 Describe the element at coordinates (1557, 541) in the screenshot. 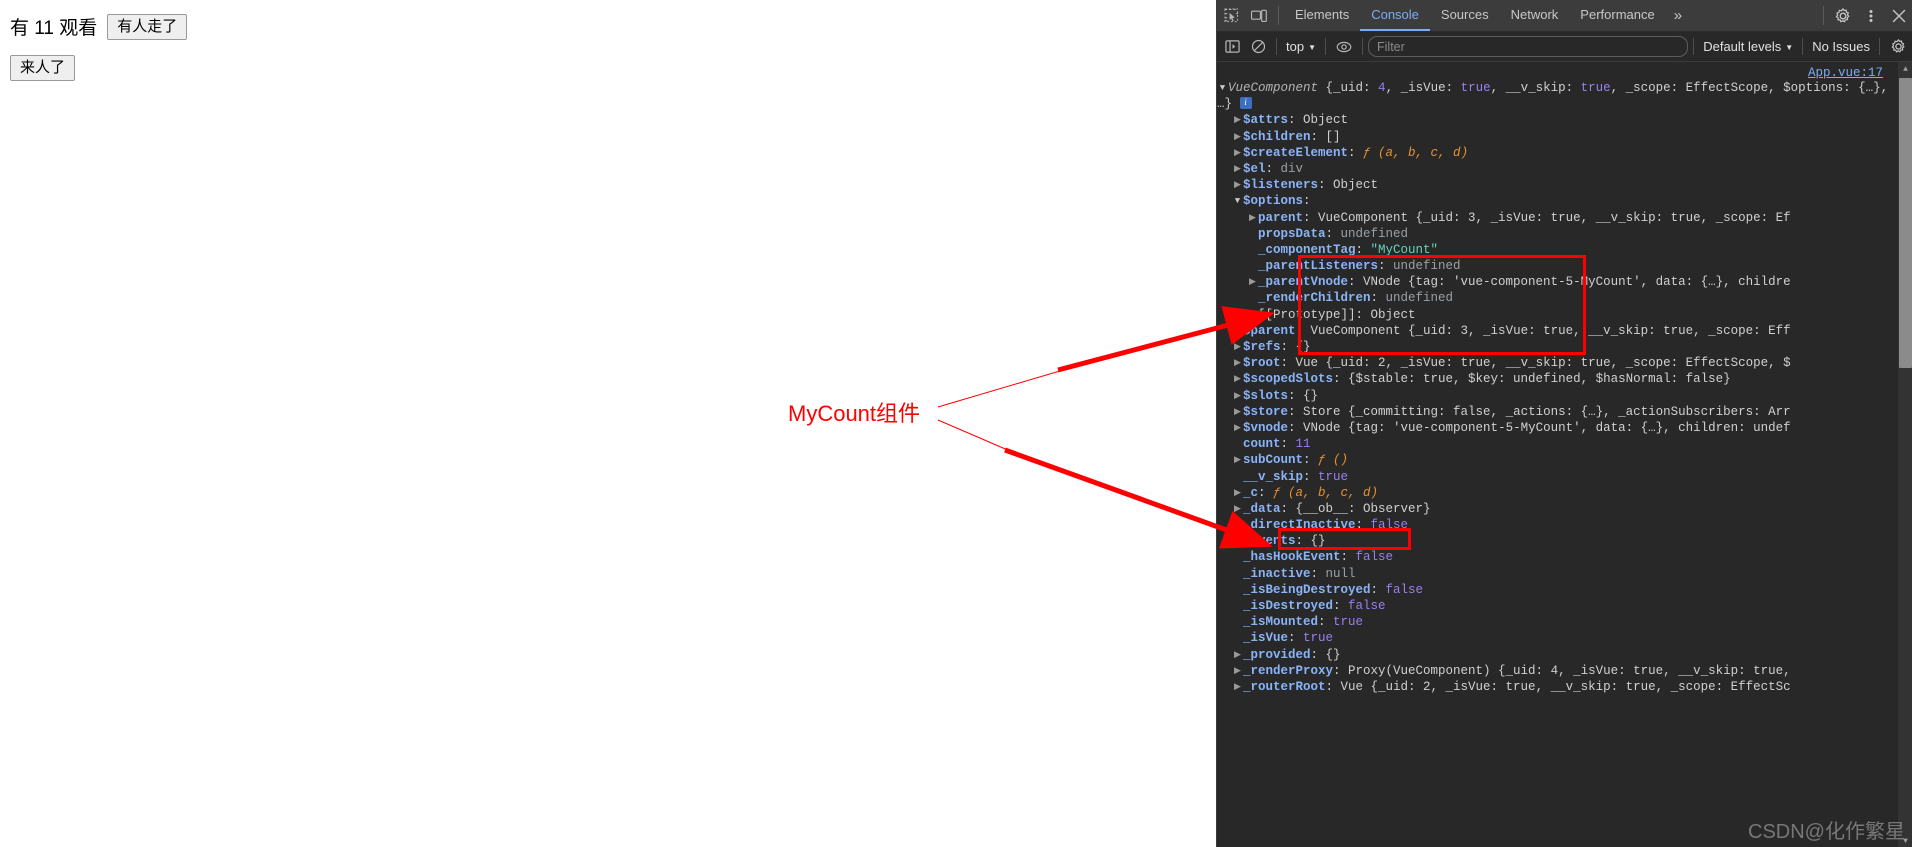

I see `console-tree-row: ▶ _events: {}` at that location.